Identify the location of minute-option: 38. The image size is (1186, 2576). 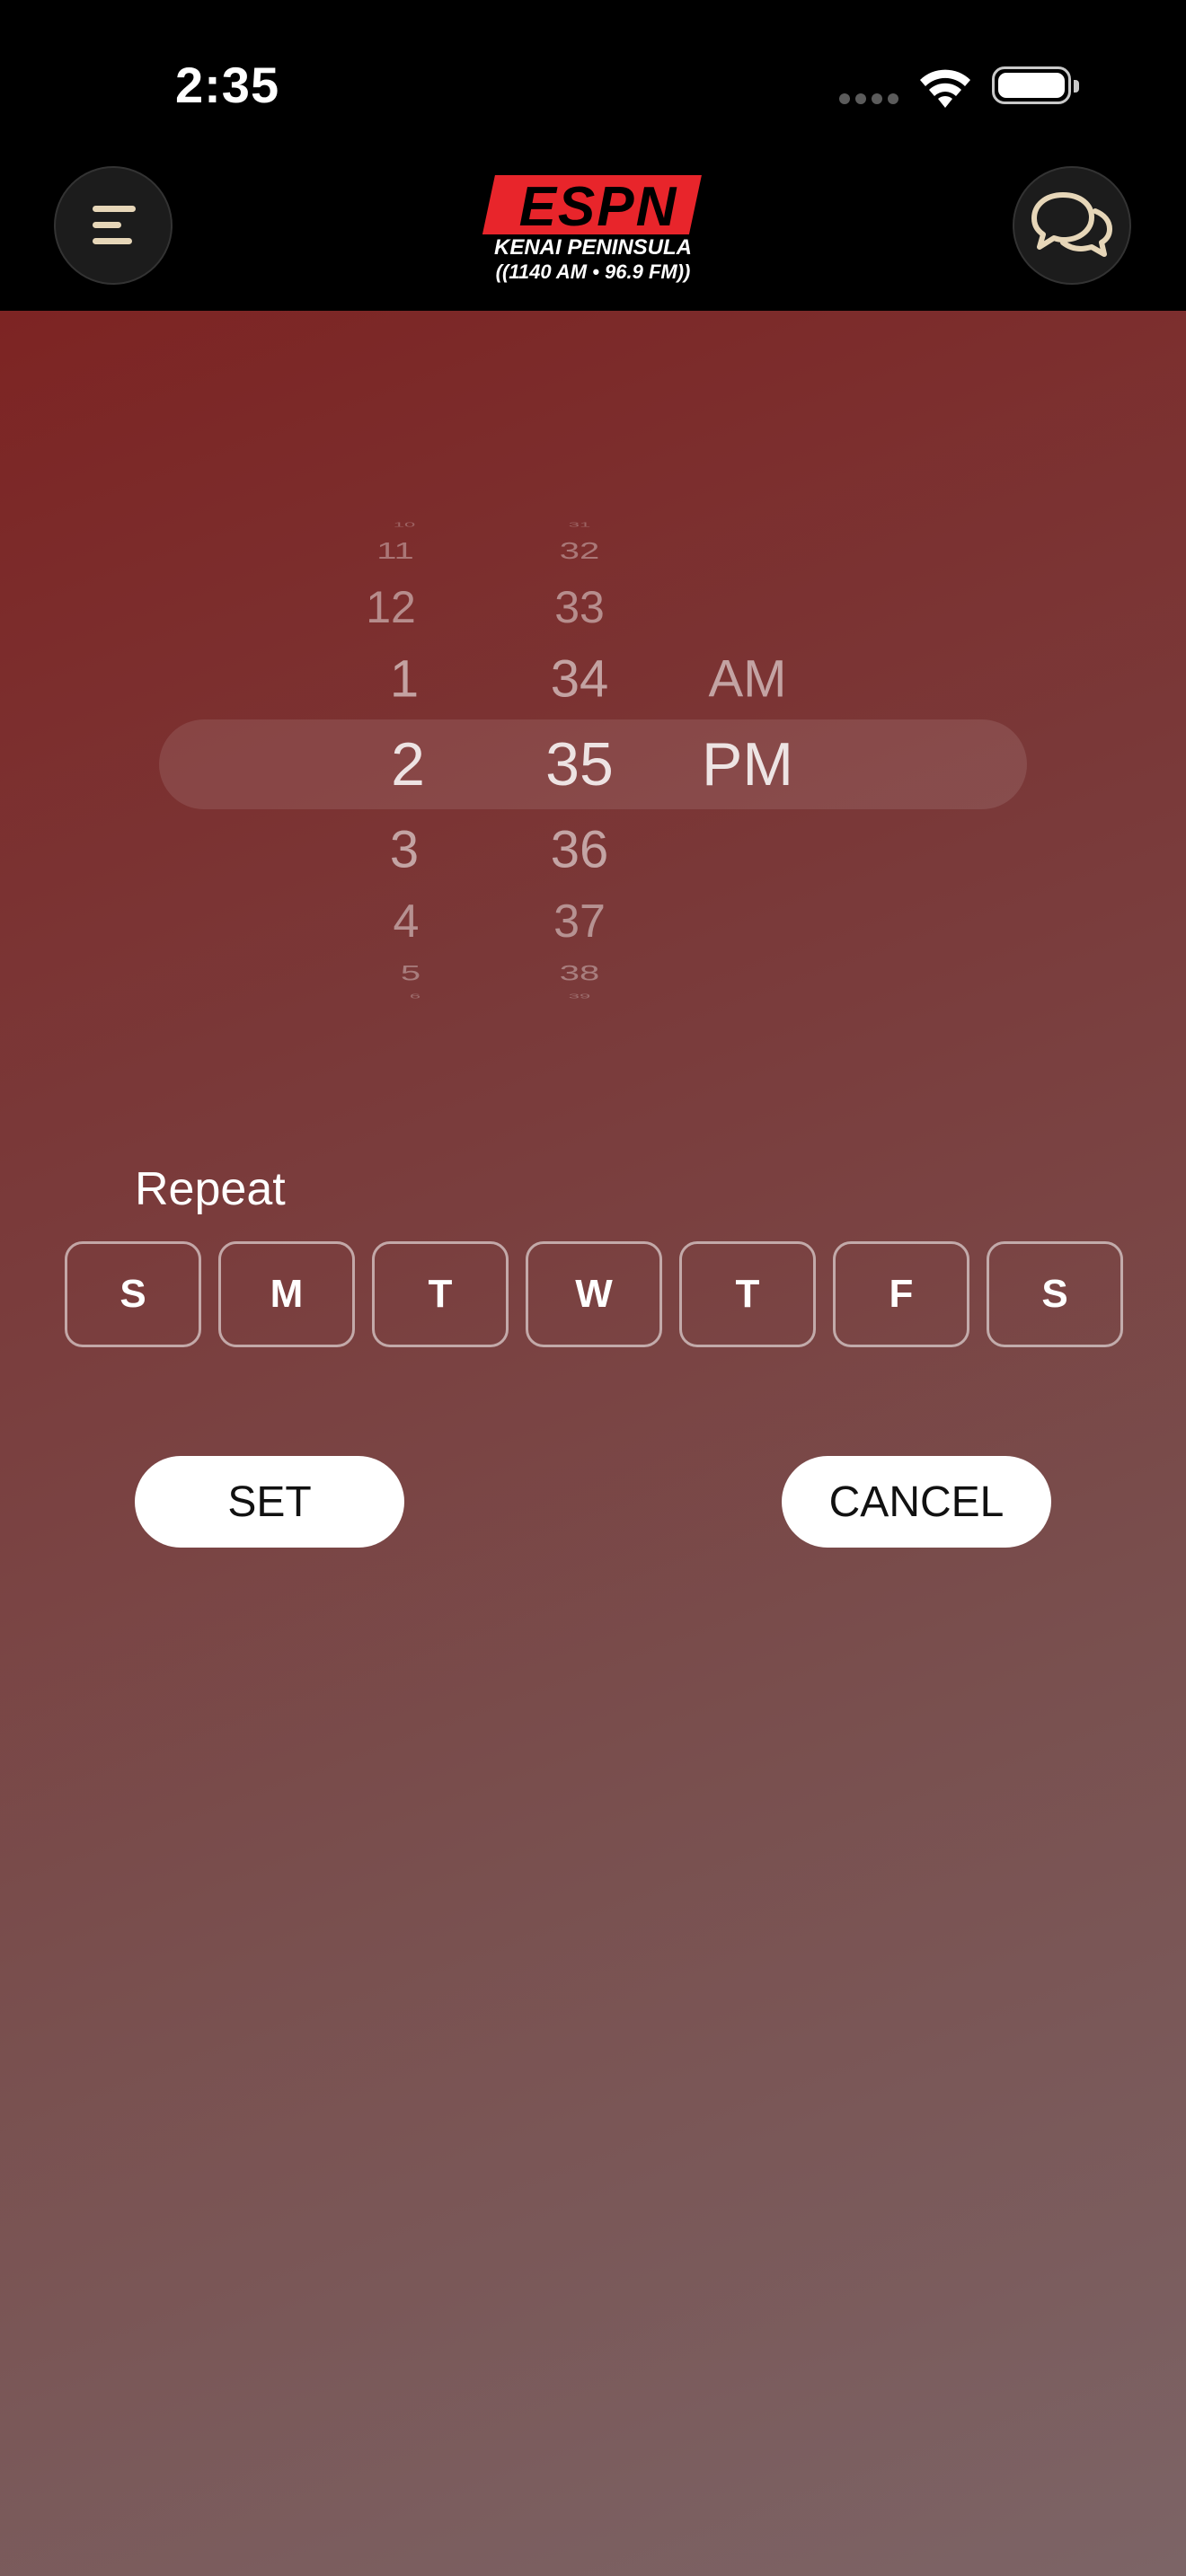
(579, 973).